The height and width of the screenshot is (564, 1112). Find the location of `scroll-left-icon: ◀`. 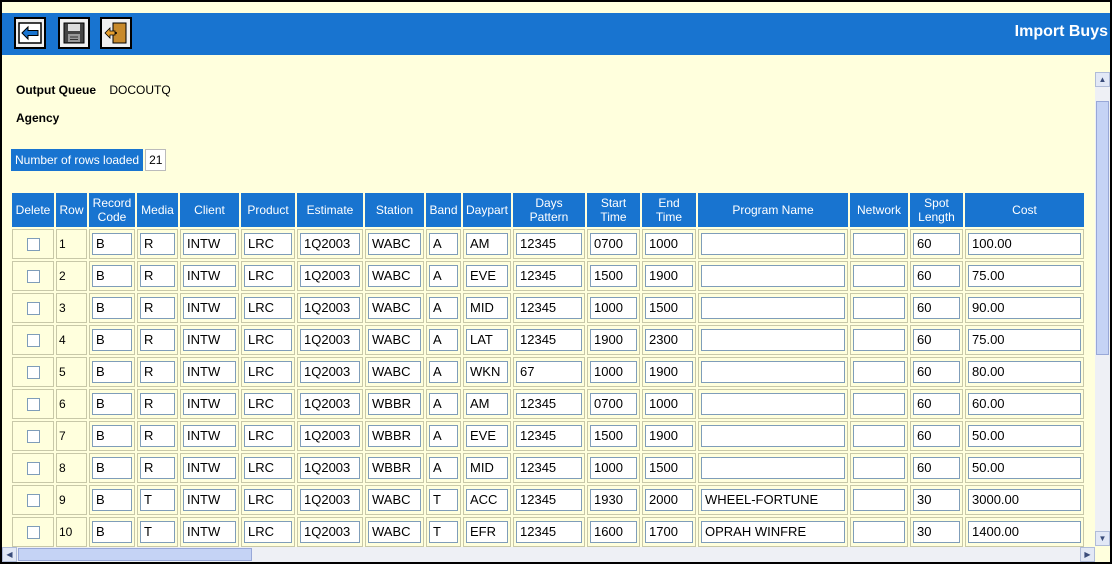

scroll-left-icon: ◀ is located at coordinates (9, 554).